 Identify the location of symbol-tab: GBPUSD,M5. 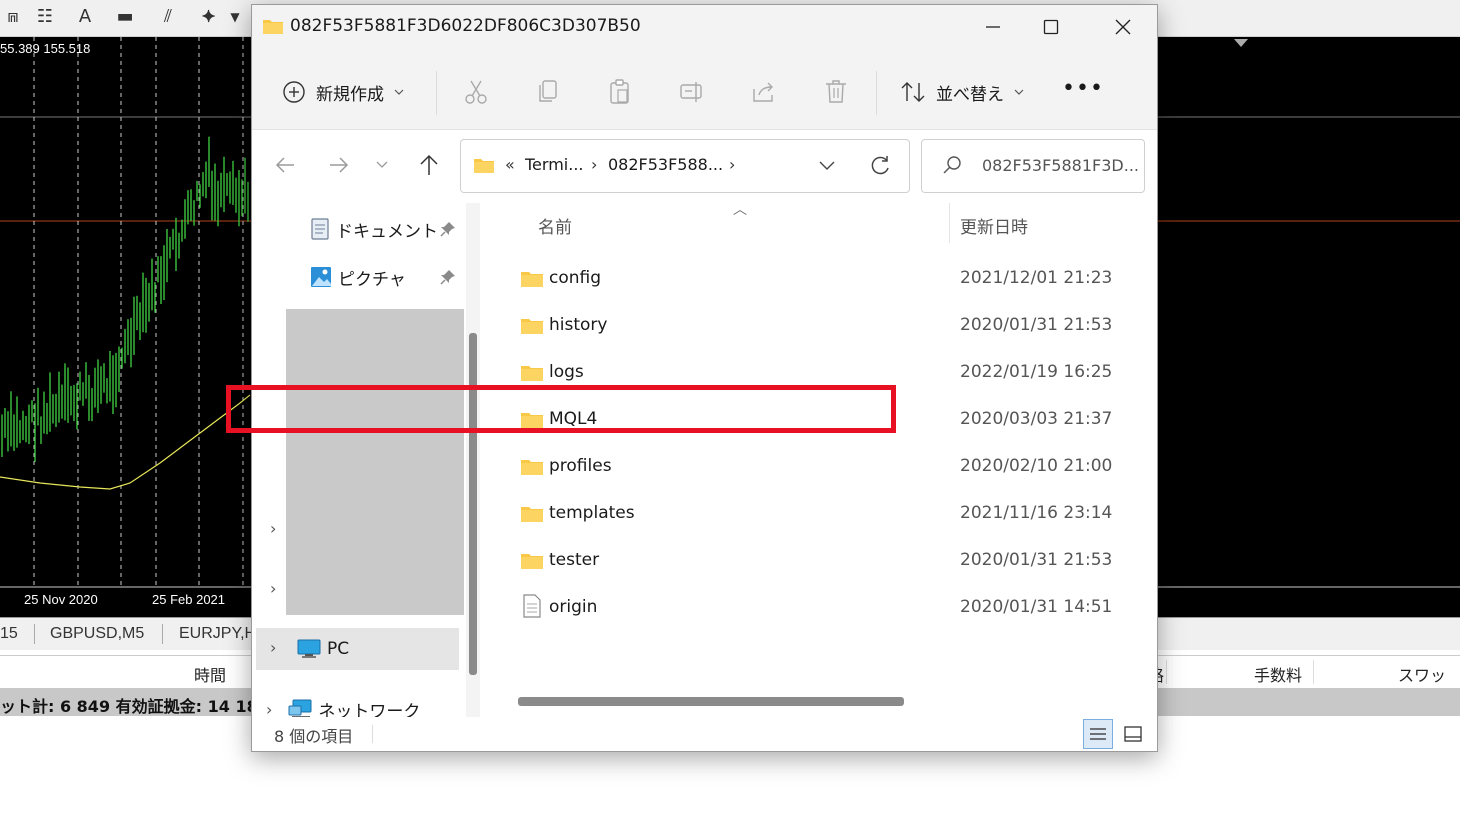
(97, 634).